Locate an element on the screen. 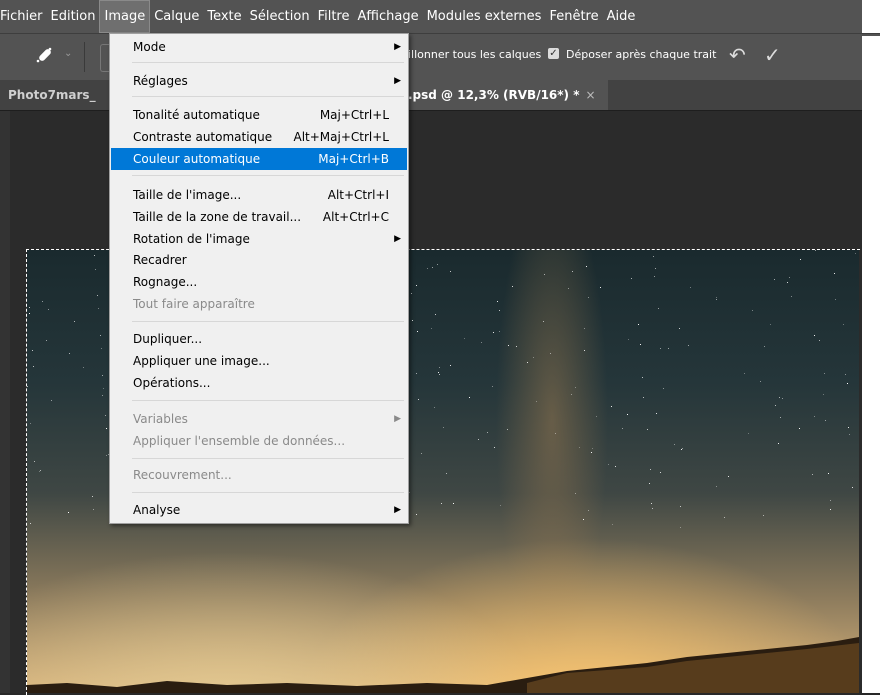 The image size is (880, 695). shortcut-label: Alt+Ctrl+C is located at coordinates (355, 217).